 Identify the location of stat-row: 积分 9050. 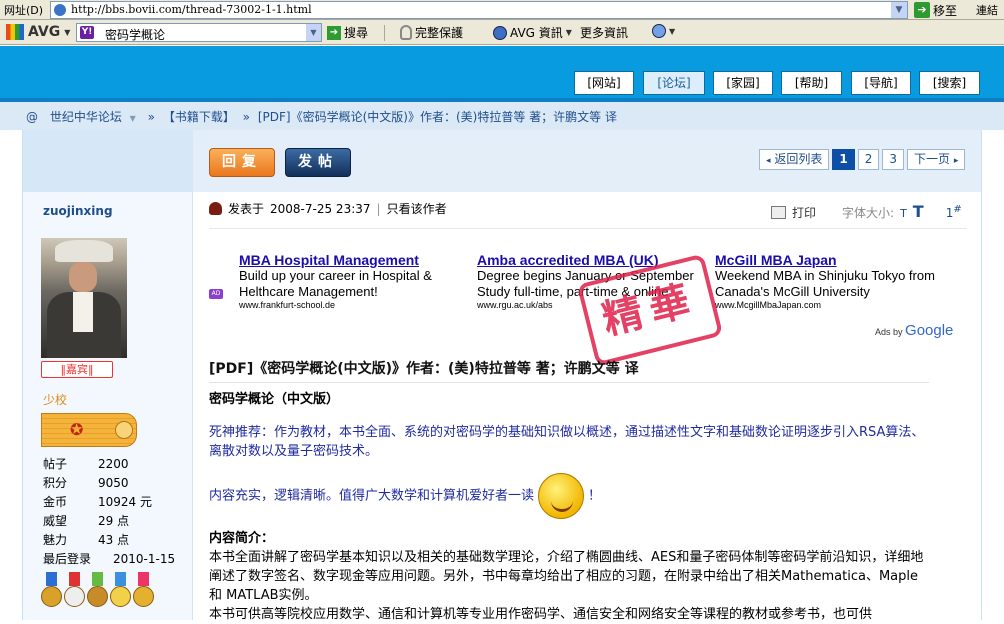
(86, 483).